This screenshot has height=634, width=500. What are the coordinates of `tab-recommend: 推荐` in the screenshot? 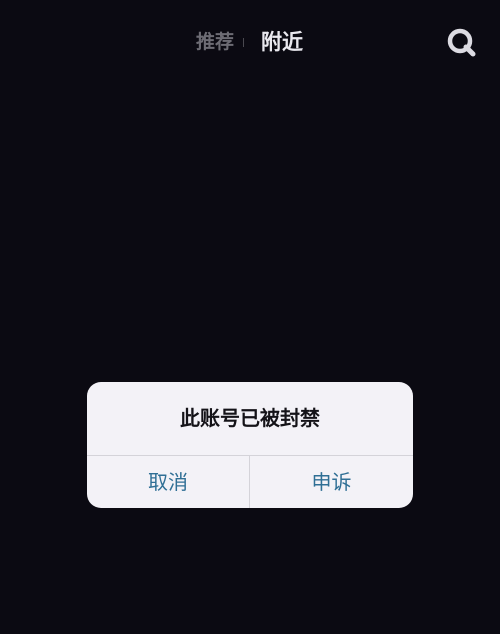 It's located at (215, 42).